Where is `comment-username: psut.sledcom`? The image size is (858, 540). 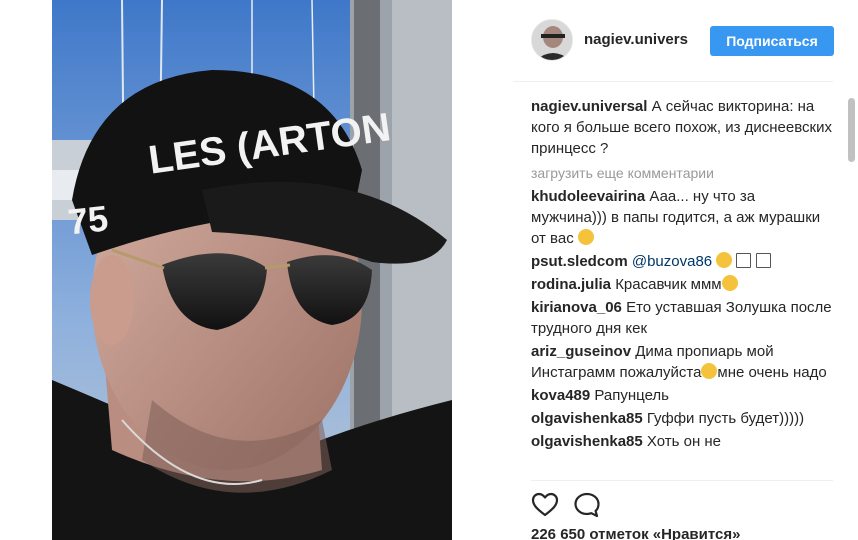
comment-username: psut.sledcom is located at coordinates (579, 261).